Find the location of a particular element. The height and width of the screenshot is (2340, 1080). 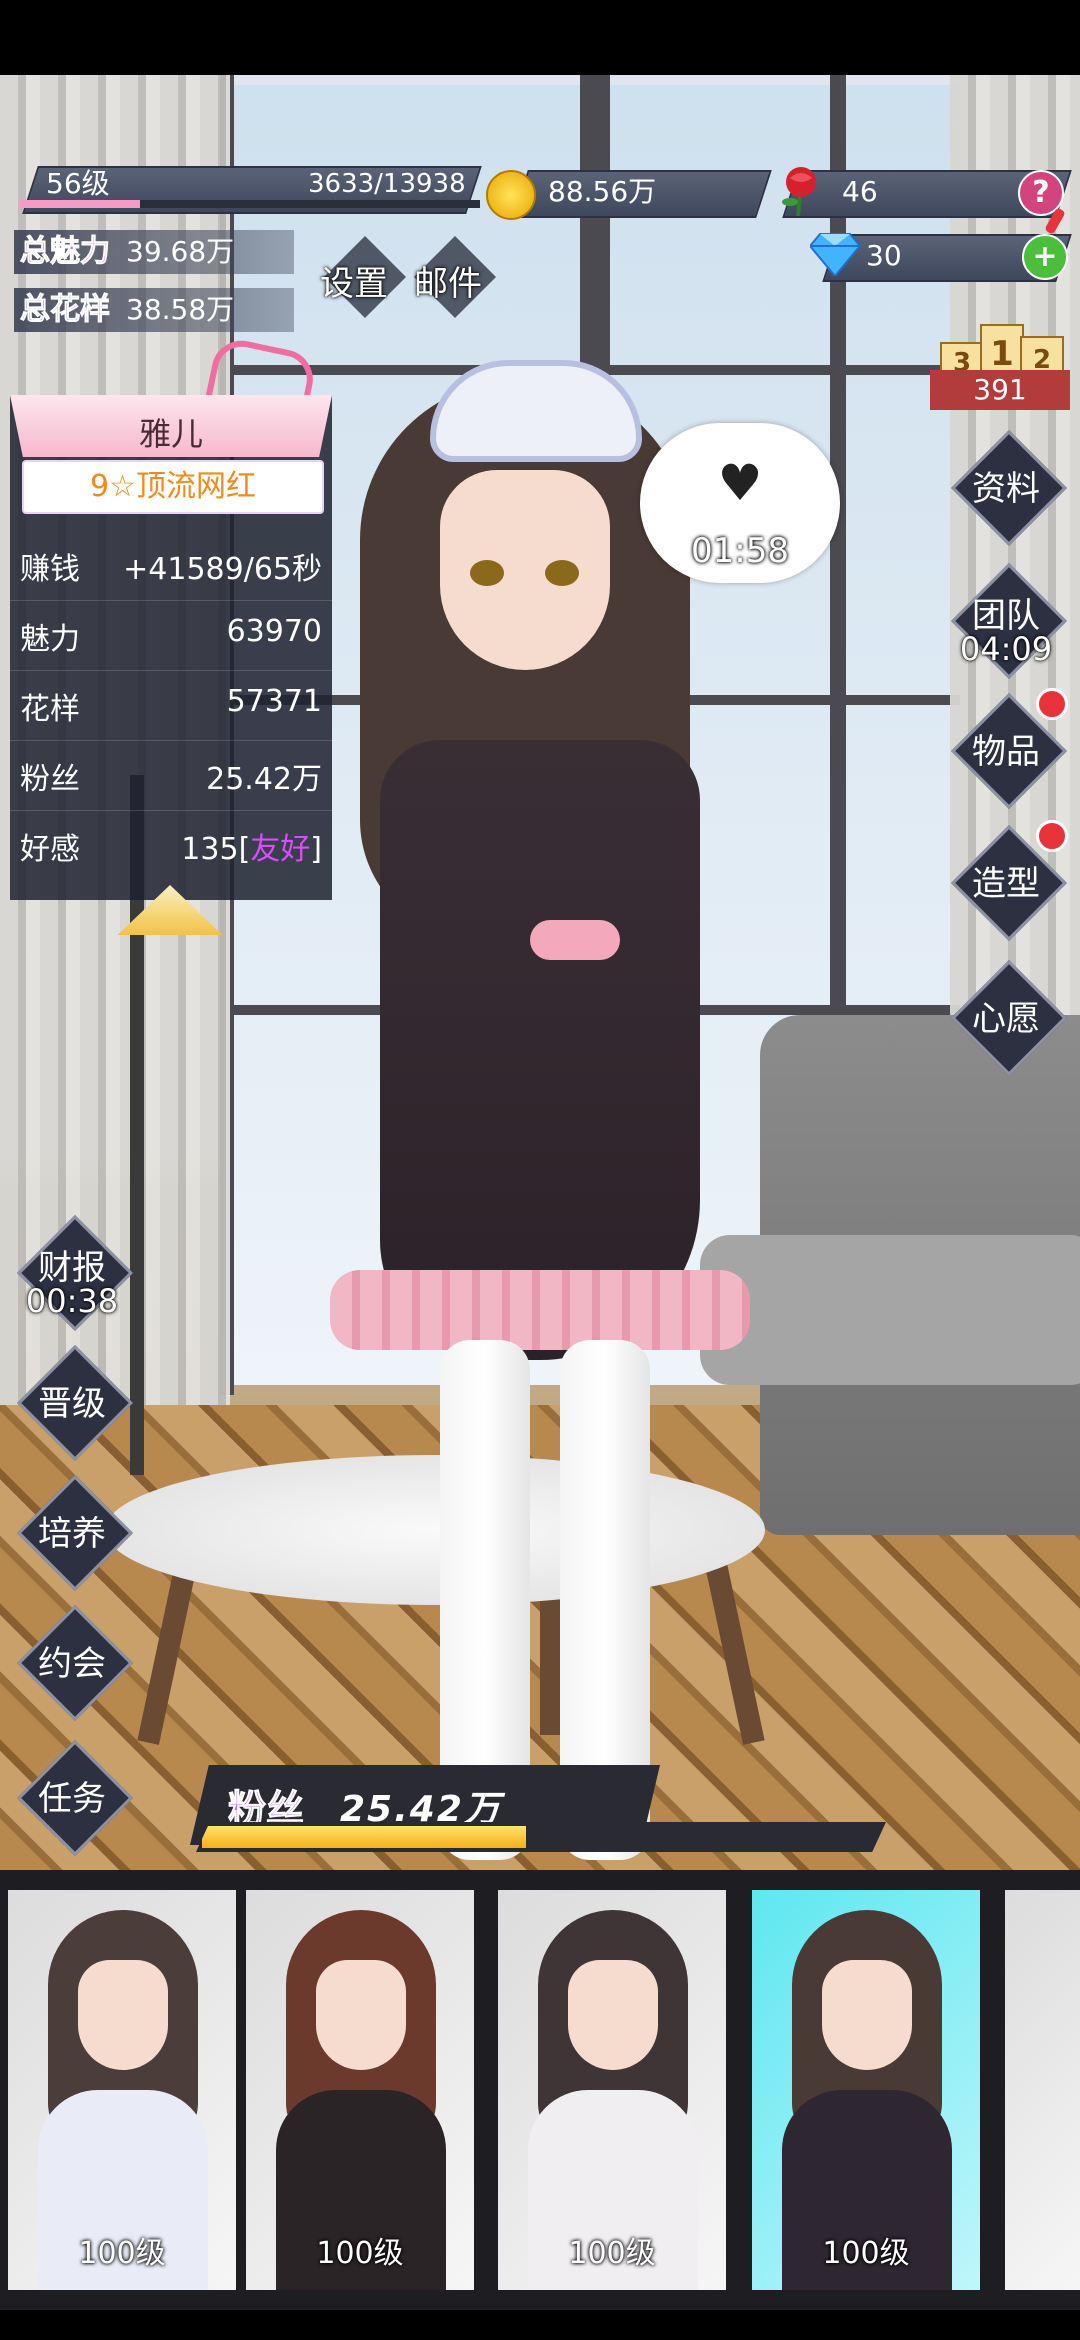

character-name: 雅儿 is located at coordinates (170, 434).